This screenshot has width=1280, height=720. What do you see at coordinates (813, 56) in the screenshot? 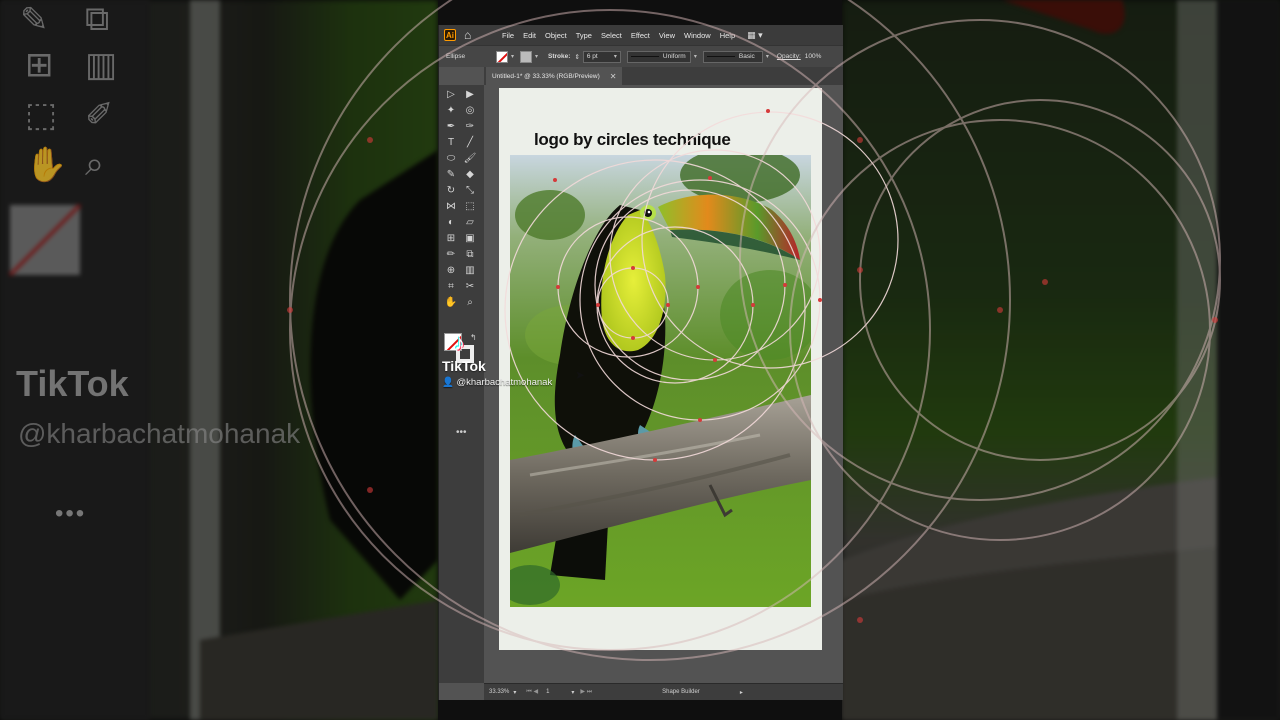
I see `opacity-value: 100%` at bounding box center [813, 56].